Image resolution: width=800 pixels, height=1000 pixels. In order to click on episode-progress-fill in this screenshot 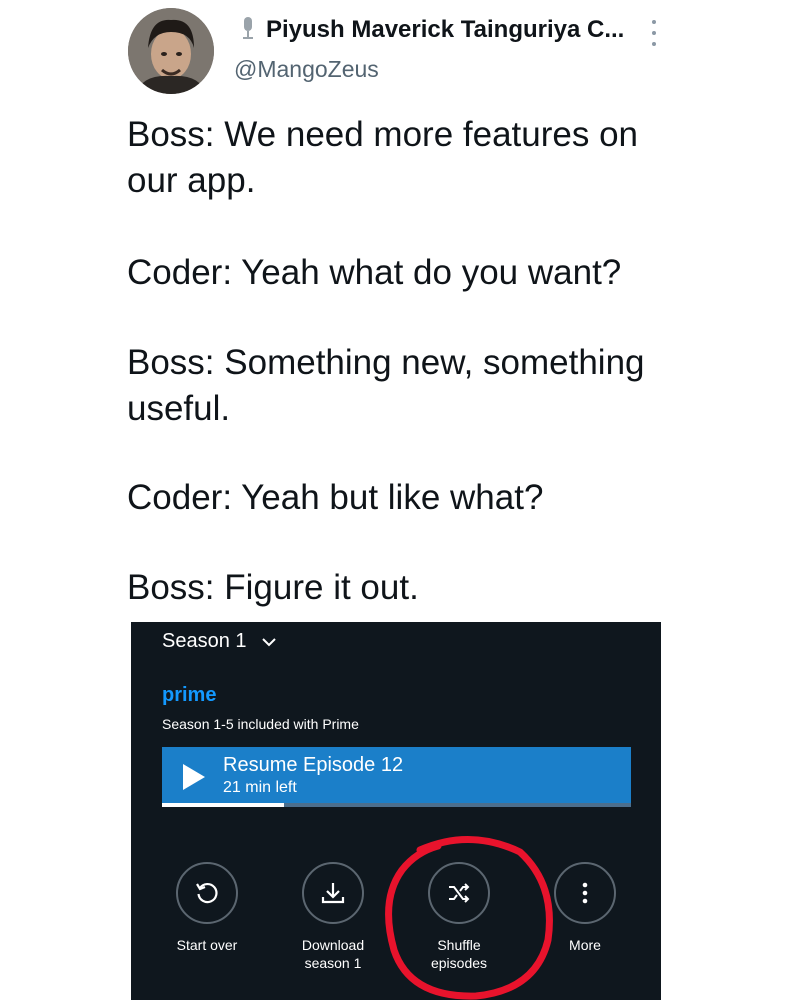, I will do `click(223, 805)`.